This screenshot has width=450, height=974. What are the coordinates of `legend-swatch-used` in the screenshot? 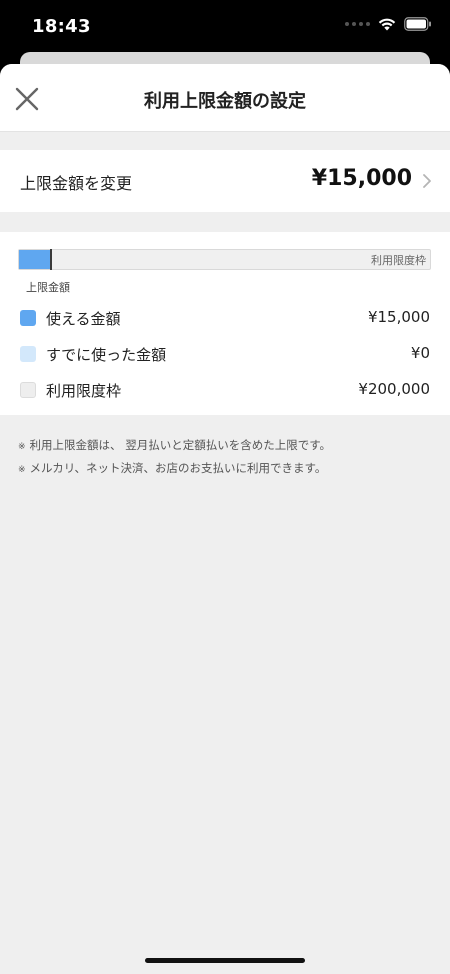 It's located at (28, 354).